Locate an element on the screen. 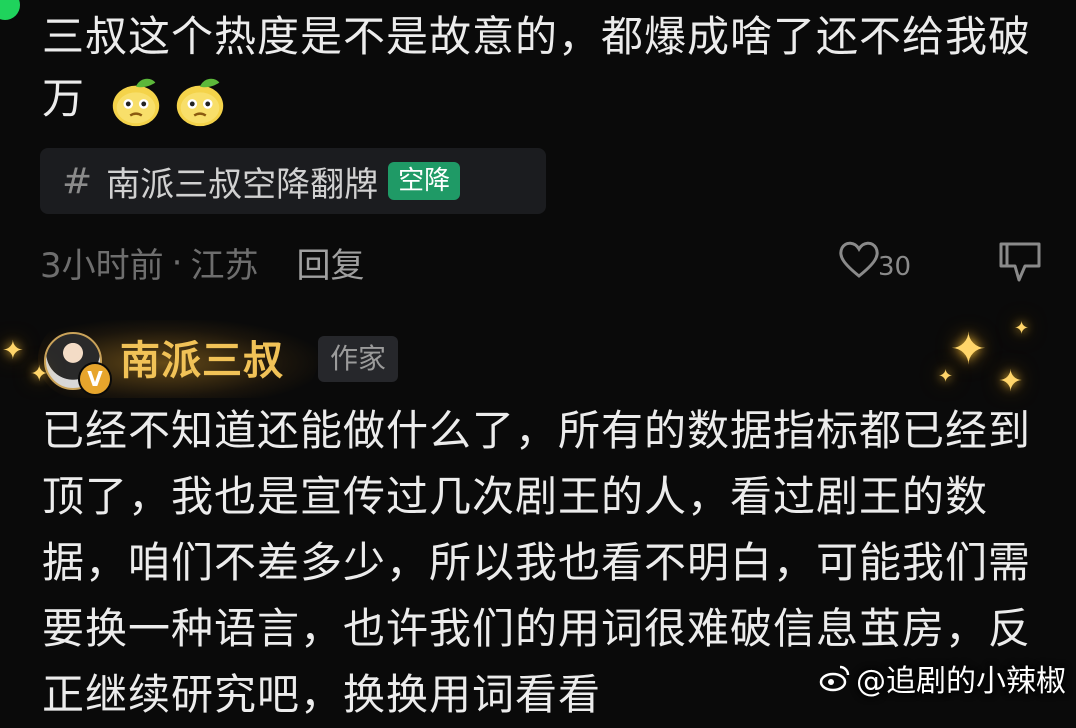 This screenshot has width=1076, height=728. topic-label: 南派三叔空降翻牌 is located at coordinates (242, 184).